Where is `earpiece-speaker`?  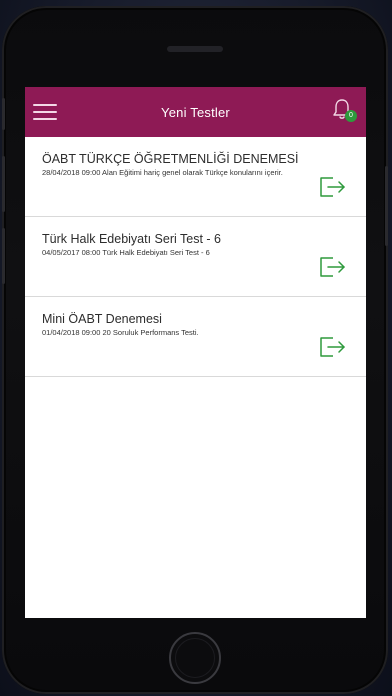
earpiece-speaker is located at coordinates (195, 49).